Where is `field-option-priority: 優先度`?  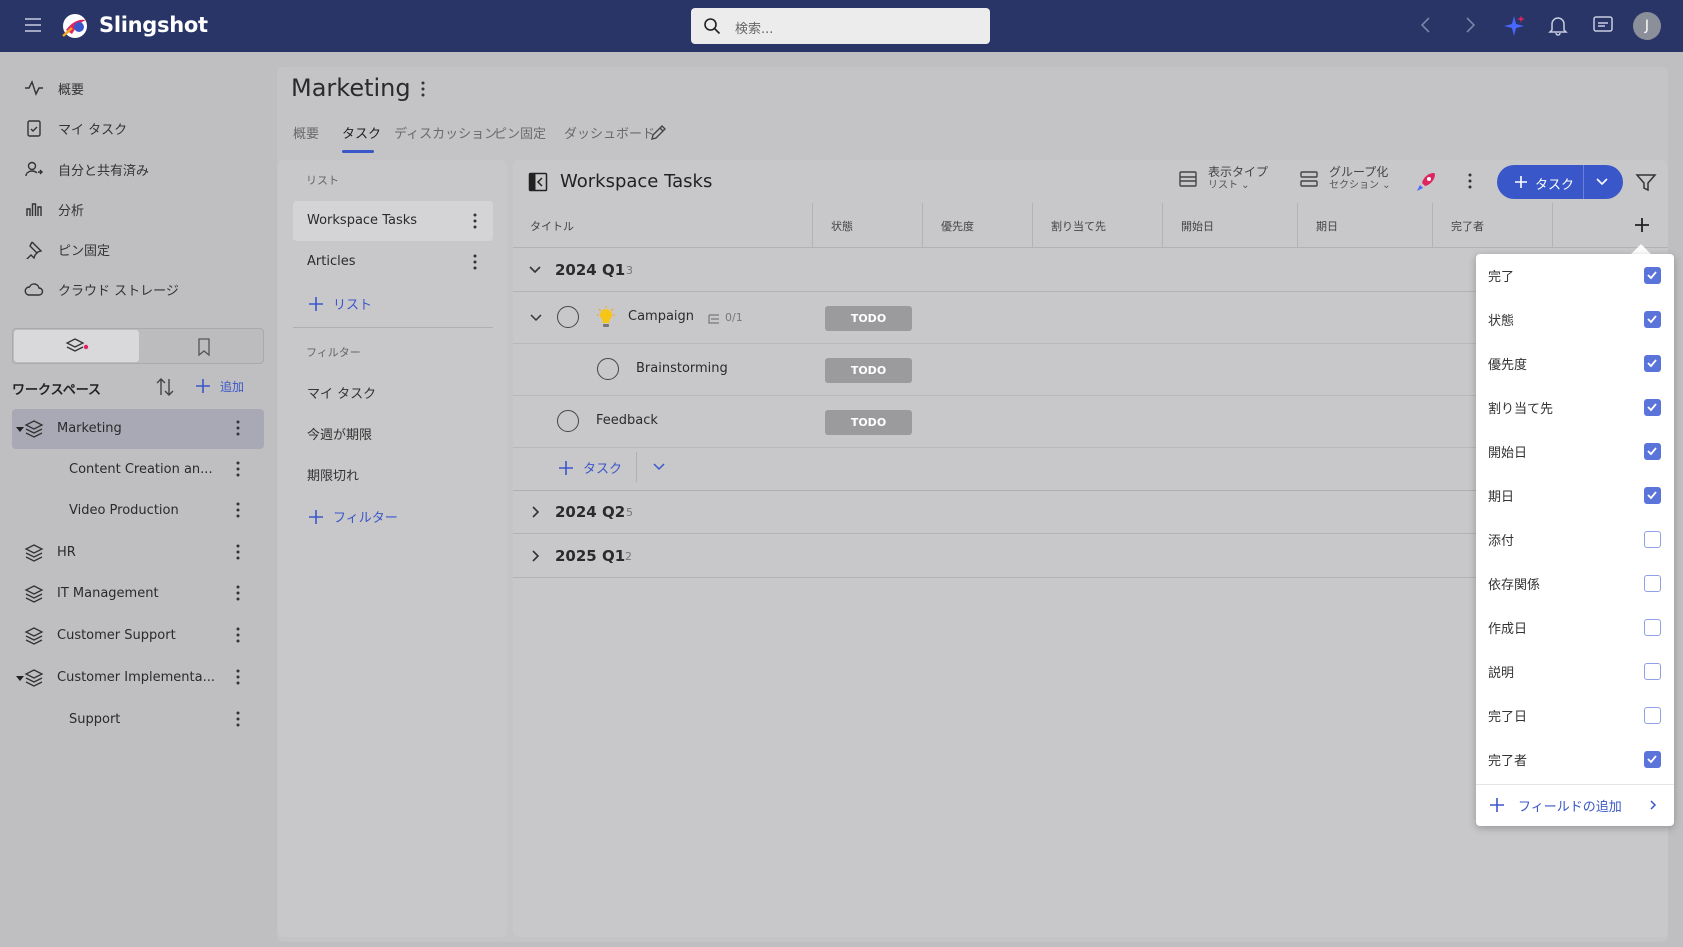 field-option-priority: 優先度 is located at coordinates (1575, 364).